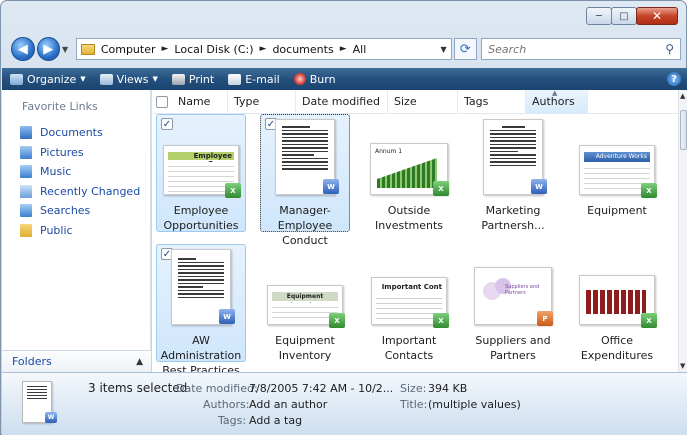  I want to click on forward-button: ▶, so click(48, 49).